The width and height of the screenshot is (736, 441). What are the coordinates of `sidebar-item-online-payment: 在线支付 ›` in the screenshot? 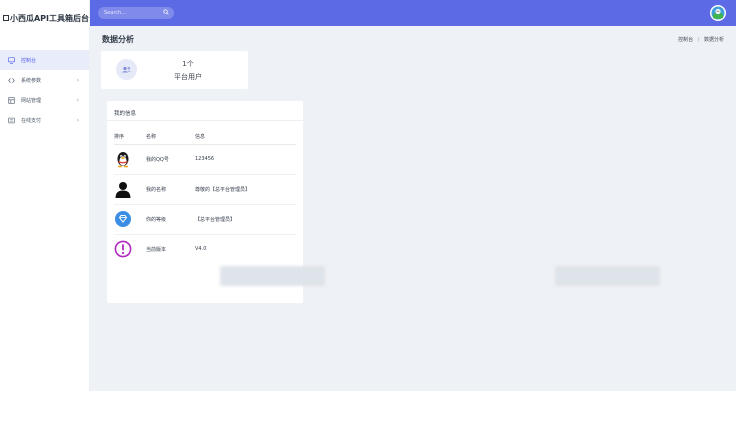 It's located at (44, 120).